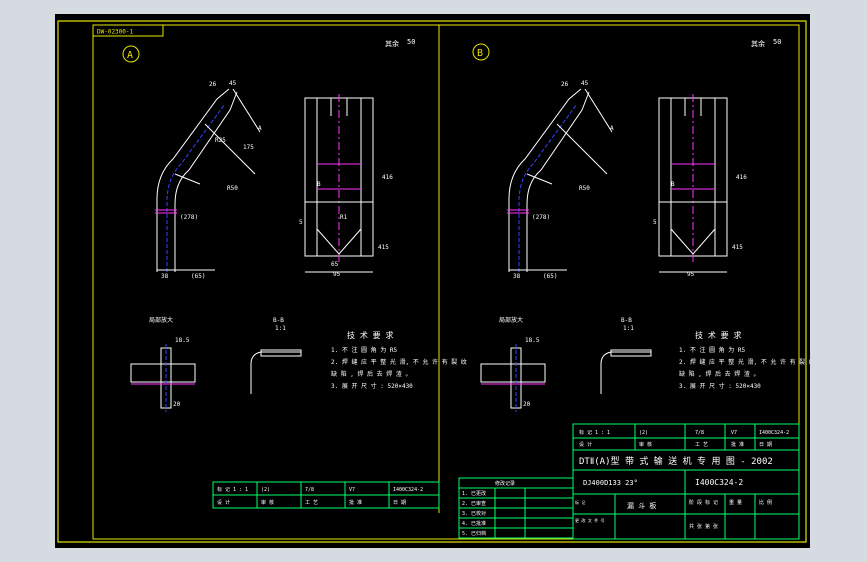 The height and width of the screenshot is (562, 867). What do you see at coordinates (165, 276) in the screenshot?
I see `dim-a8: 38` at bounding box center [165, 276].